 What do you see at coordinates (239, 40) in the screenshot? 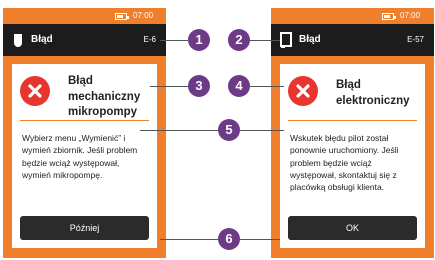
I see `callout-2: 2` at bounding box center [239, 40].